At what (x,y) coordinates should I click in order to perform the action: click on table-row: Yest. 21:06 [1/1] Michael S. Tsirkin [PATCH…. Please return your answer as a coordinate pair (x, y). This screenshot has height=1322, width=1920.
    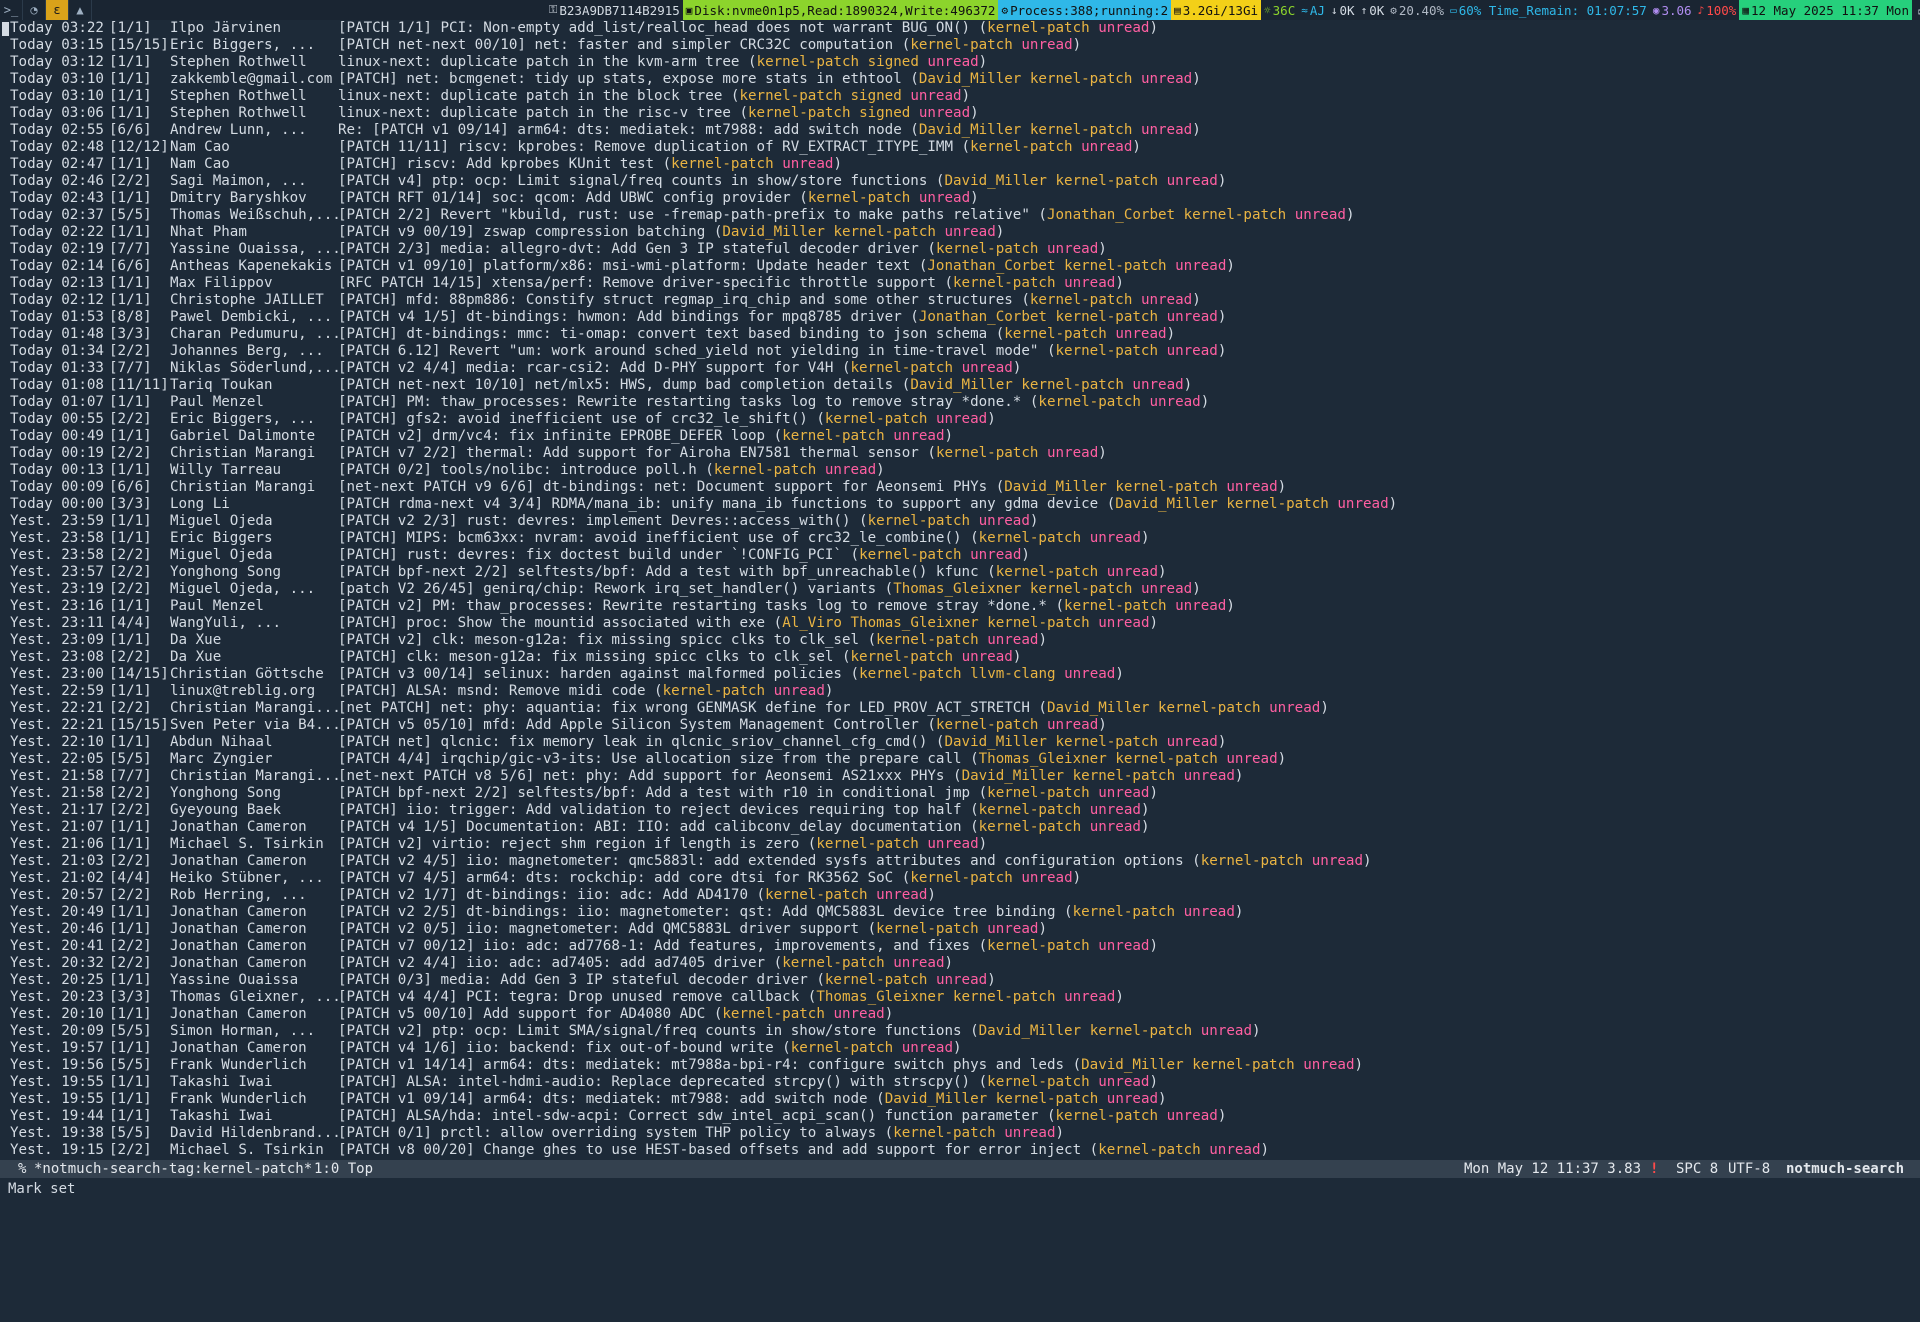
    Looking at the image, I should click on (960, 844).